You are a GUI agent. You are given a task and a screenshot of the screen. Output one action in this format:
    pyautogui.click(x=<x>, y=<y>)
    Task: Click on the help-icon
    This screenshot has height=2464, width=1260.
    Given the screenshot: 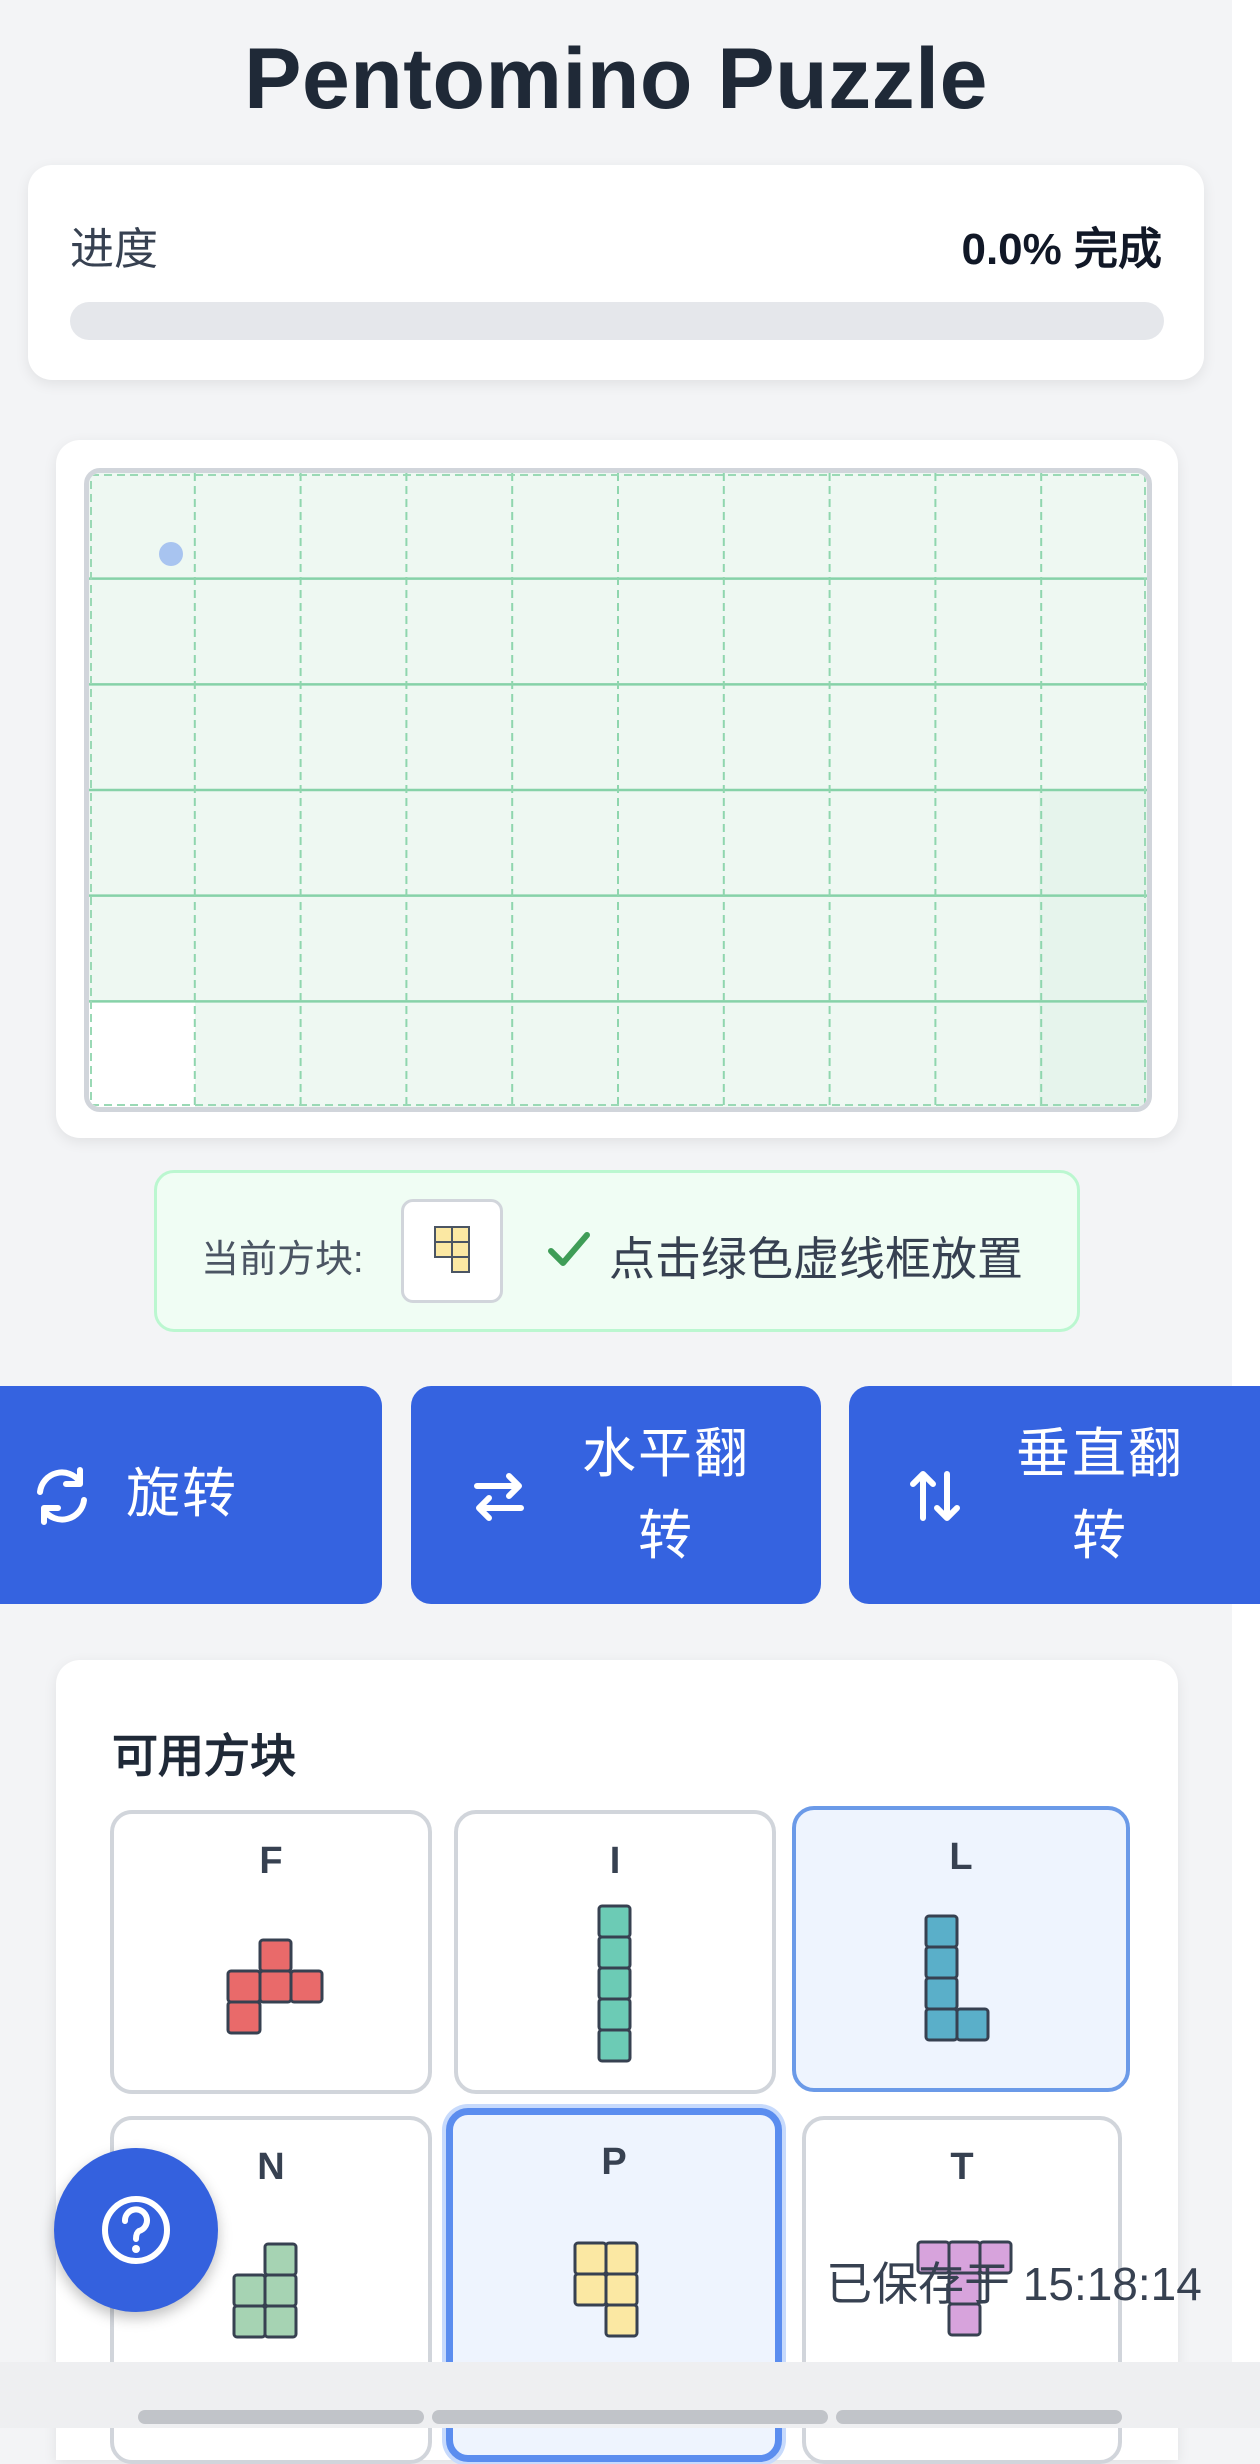 What is the action you would take?
    pyautogui.click(x=136, y=2230)
    